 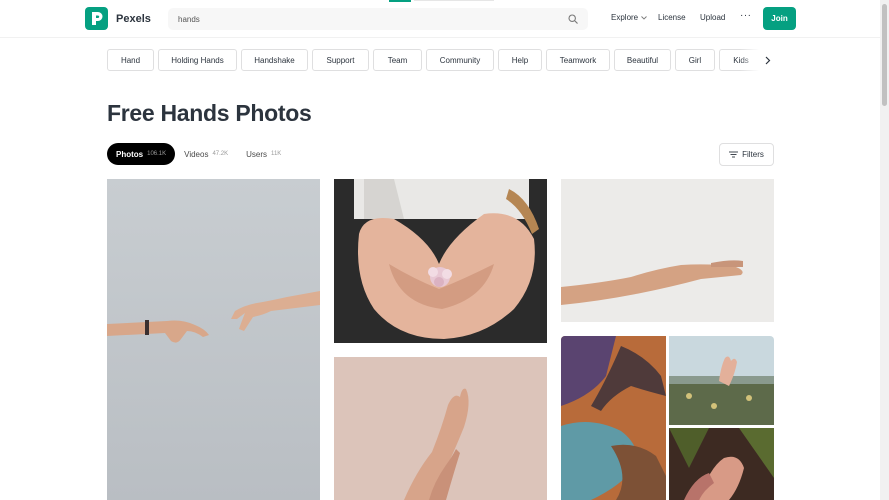 I want to click on filters-label: Filters, so click(x=753, y=154).